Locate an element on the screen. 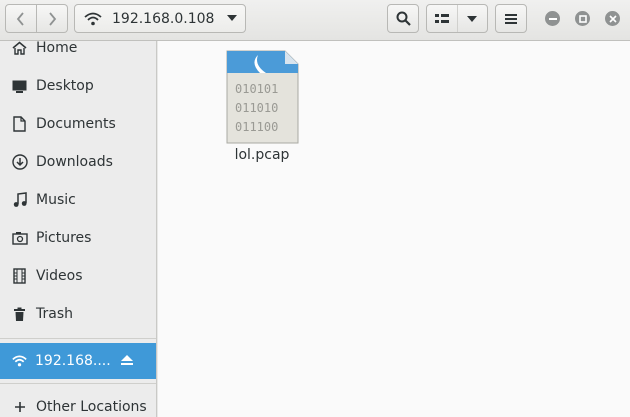 The image size is (630, 417). sidebar-item-downloads: Downloads is located at coordinates (78, 162).